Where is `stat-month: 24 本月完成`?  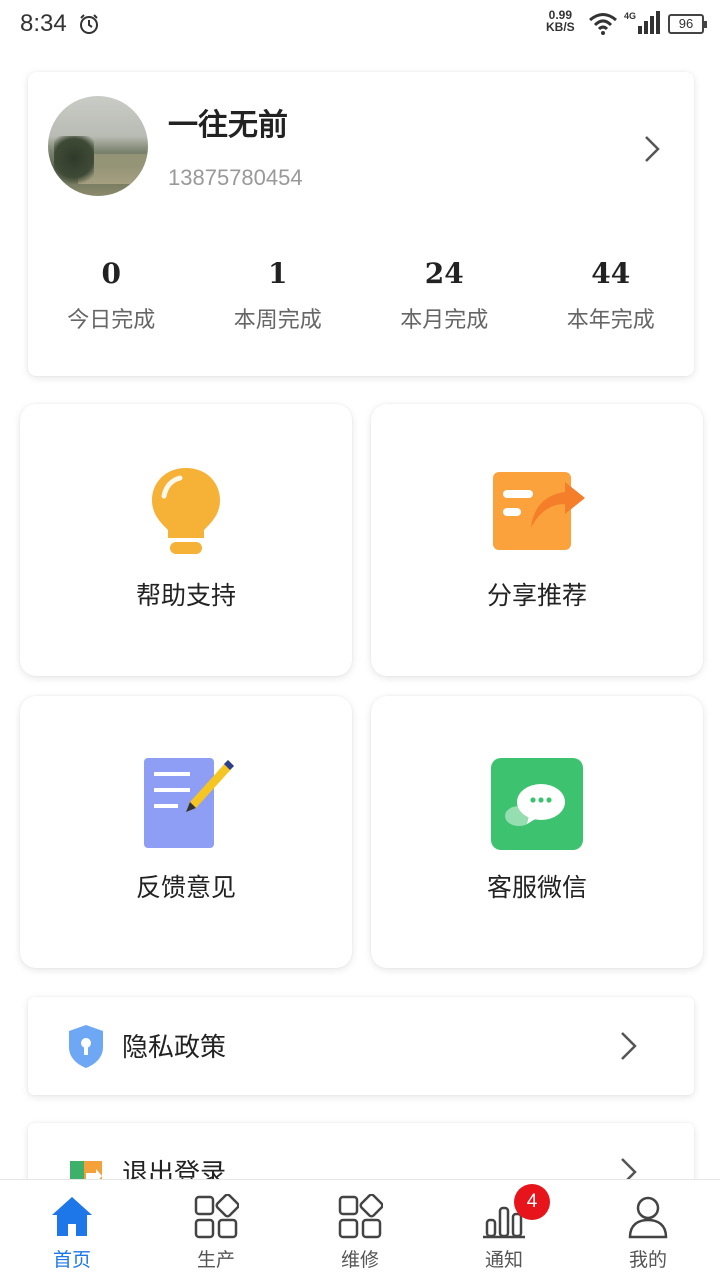 stat-month: 24 本月完成 is located at coordinates (444, 299).